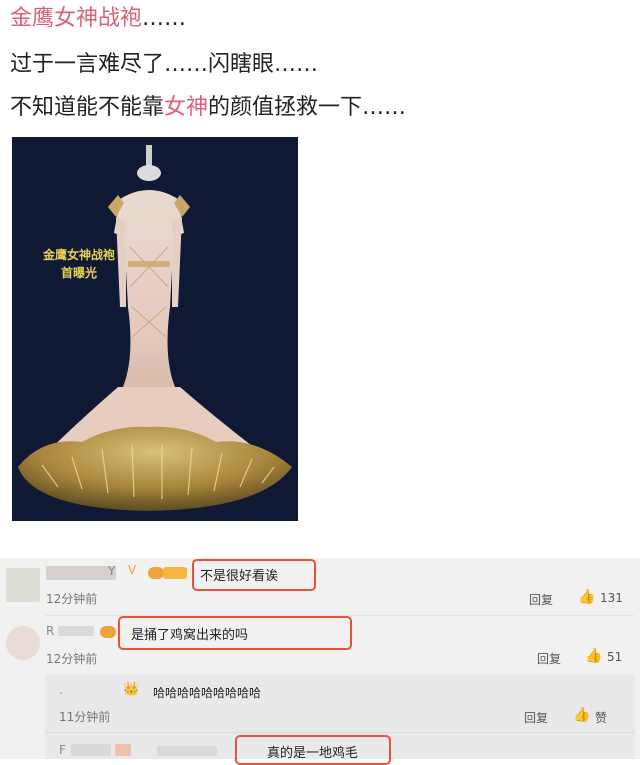 The width and height of the screenshot is (640, 765). I want to click on image-caption: 金鹰女神战袍 首曝光, so click(79, 264).